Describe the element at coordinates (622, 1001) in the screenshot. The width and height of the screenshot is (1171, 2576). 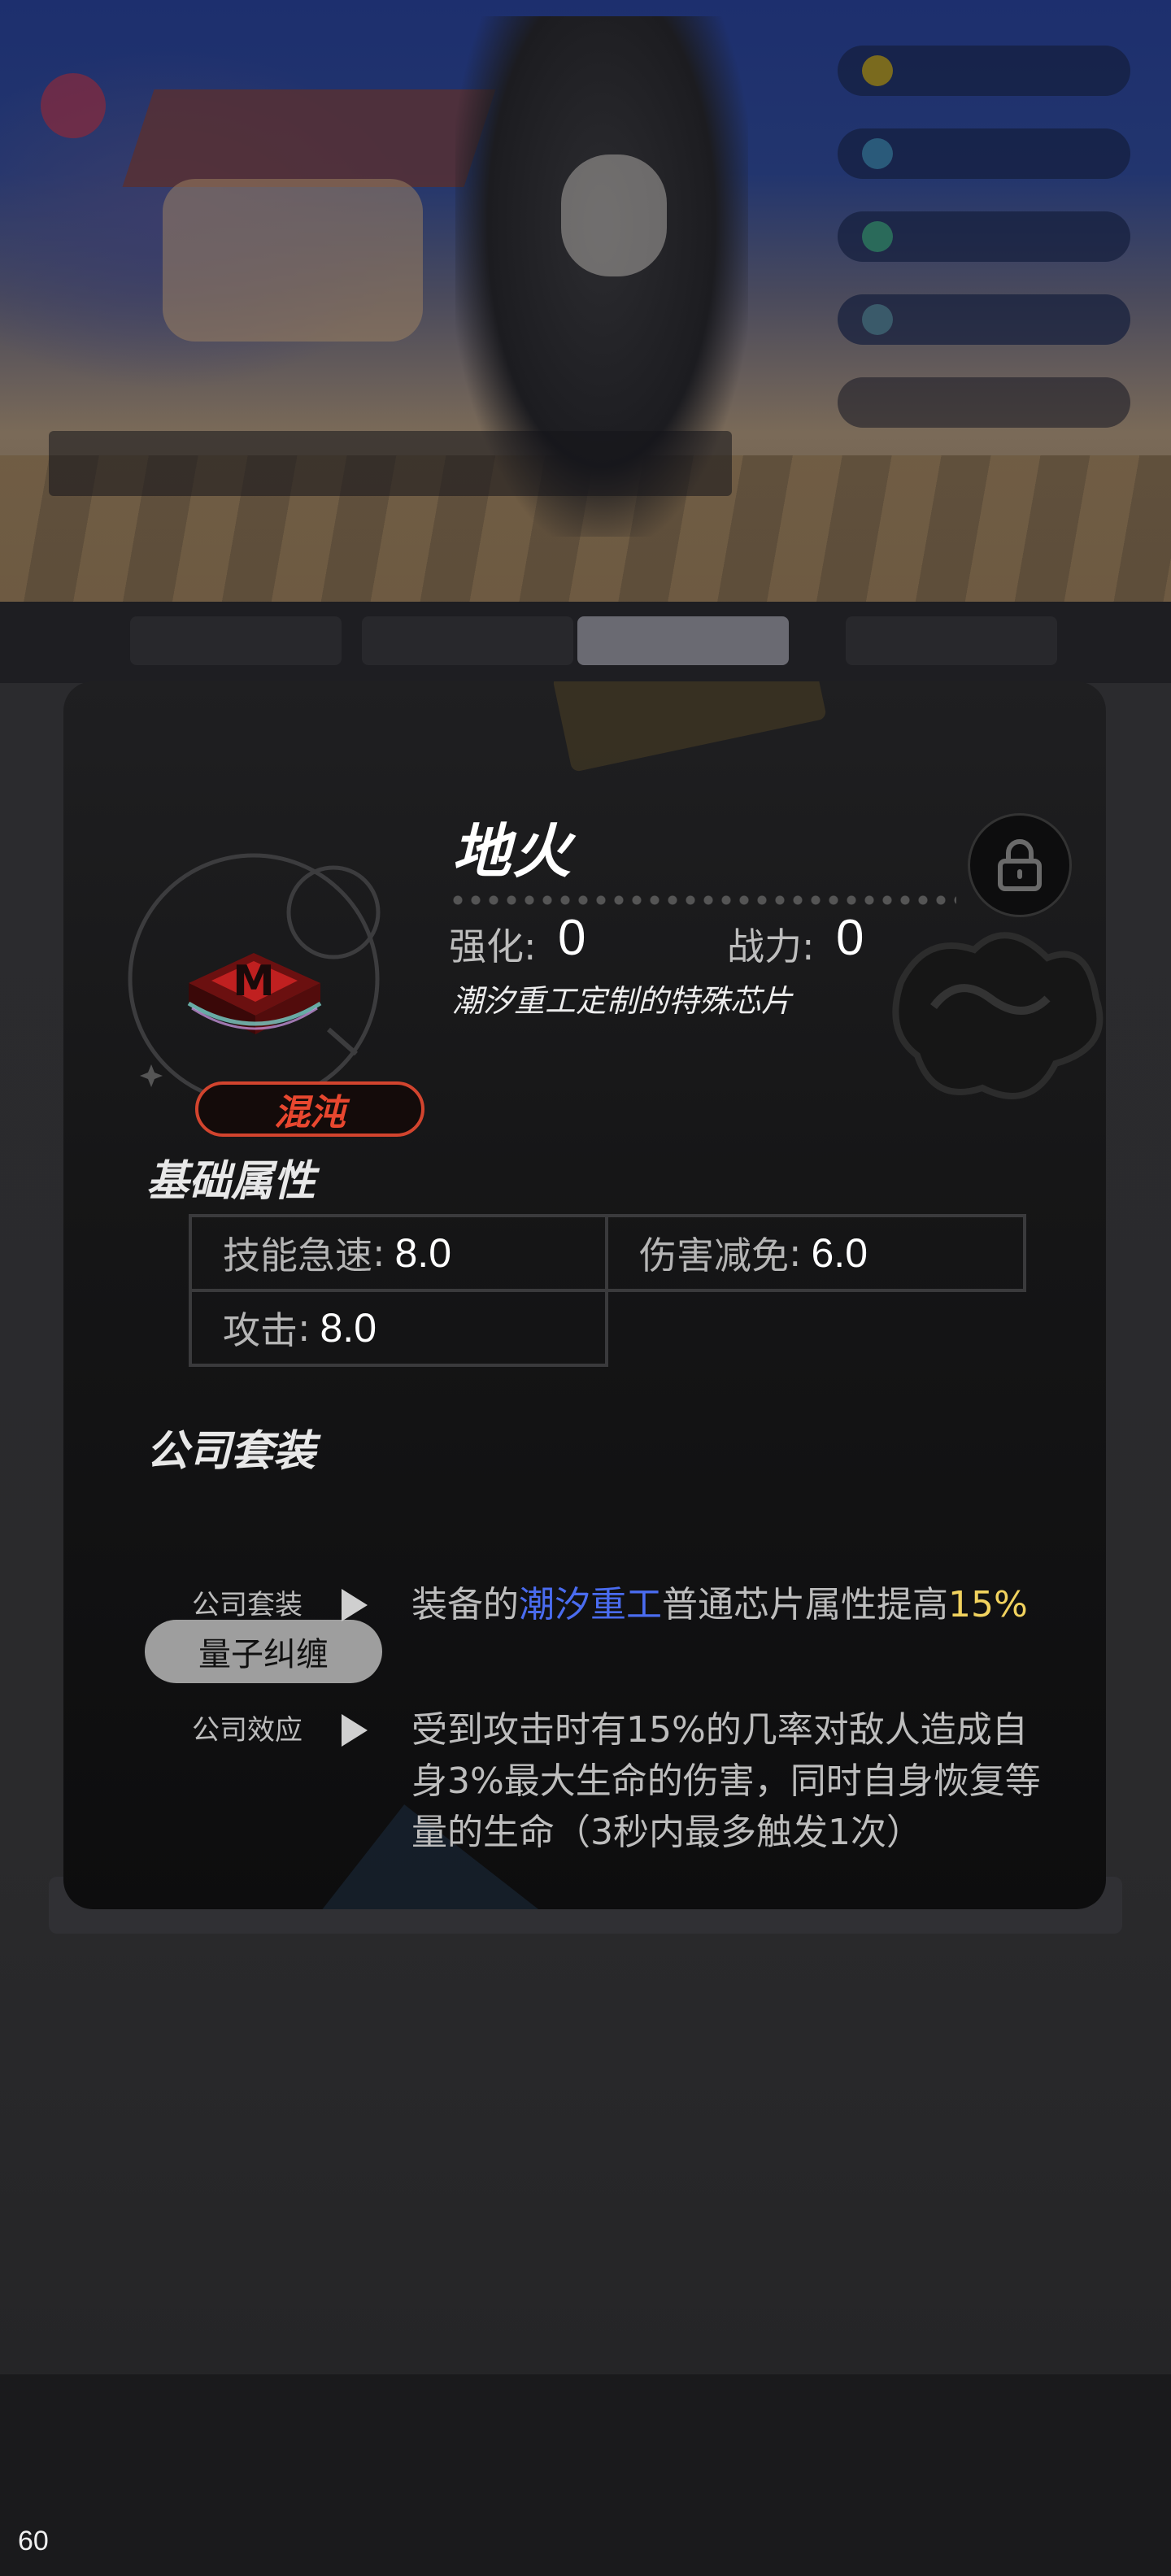
I see `chip-description: 潮汐重工定制的特殊芯片` at that location.